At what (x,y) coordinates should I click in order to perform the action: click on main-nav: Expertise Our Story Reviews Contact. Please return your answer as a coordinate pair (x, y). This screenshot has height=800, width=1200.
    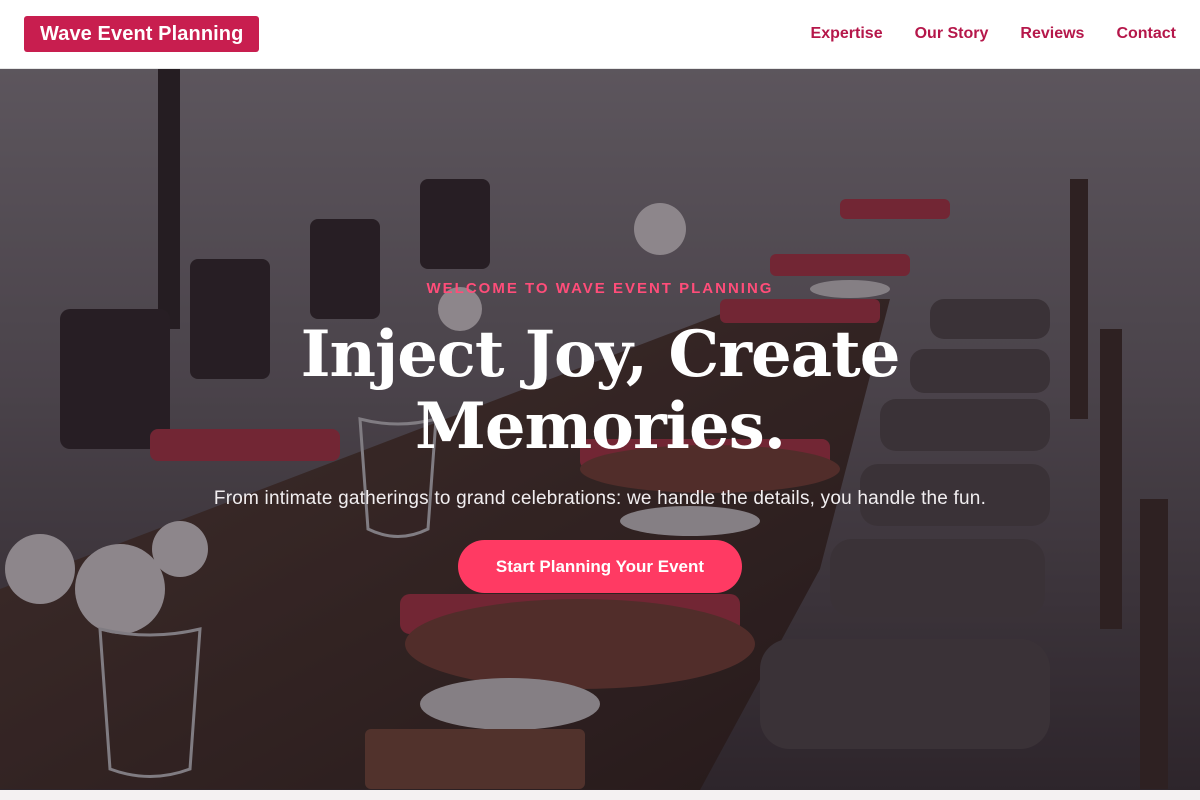
    Looking at the image, I should click on (993, 34).